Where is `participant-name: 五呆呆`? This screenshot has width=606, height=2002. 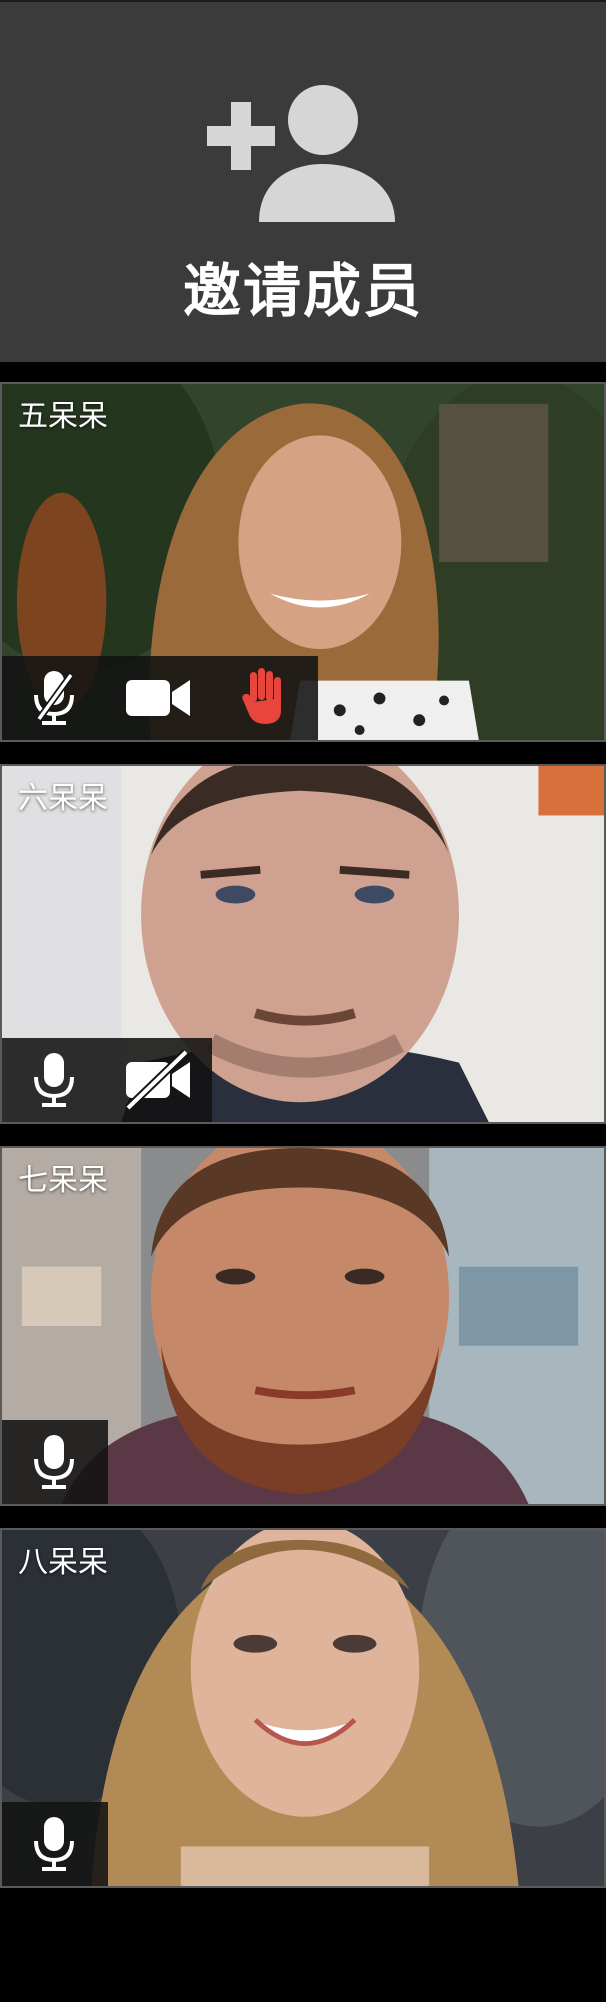 participant-name: 五呆呆 is located at coordinates (63, 416).